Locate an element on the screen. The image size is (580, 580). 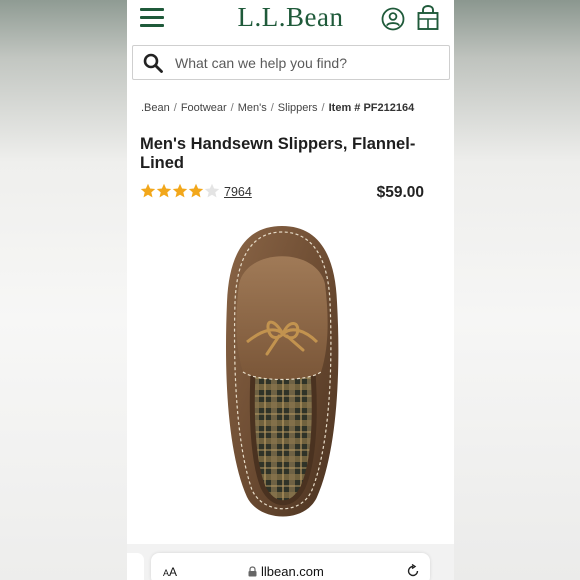
search-icon is located at coordinates (153, 63).